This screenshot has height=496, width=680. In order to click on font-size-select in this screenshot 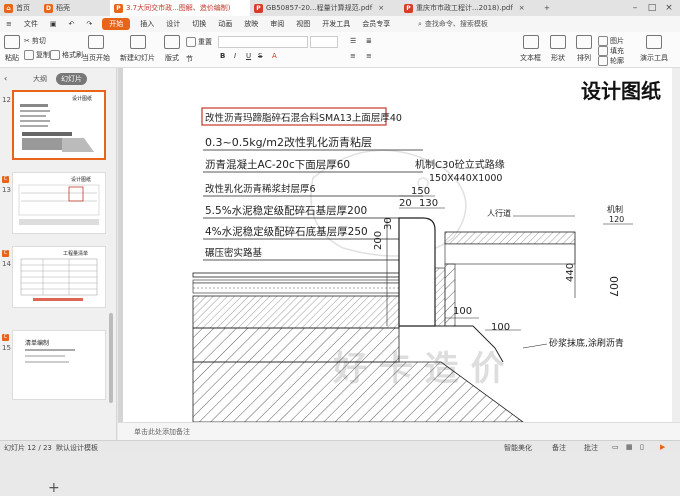, I will do `click(324, 42)`.